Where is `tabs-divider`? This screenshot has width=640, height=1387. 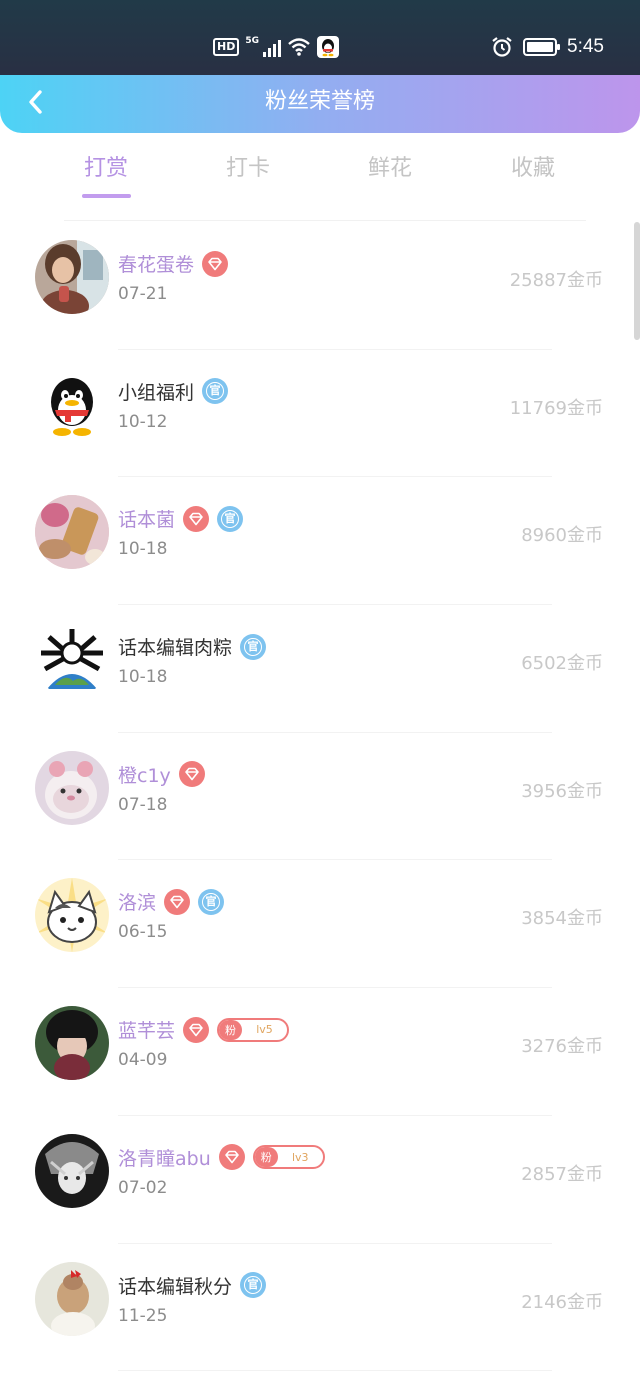 tabs-divider is located at coordinates (325, 220).